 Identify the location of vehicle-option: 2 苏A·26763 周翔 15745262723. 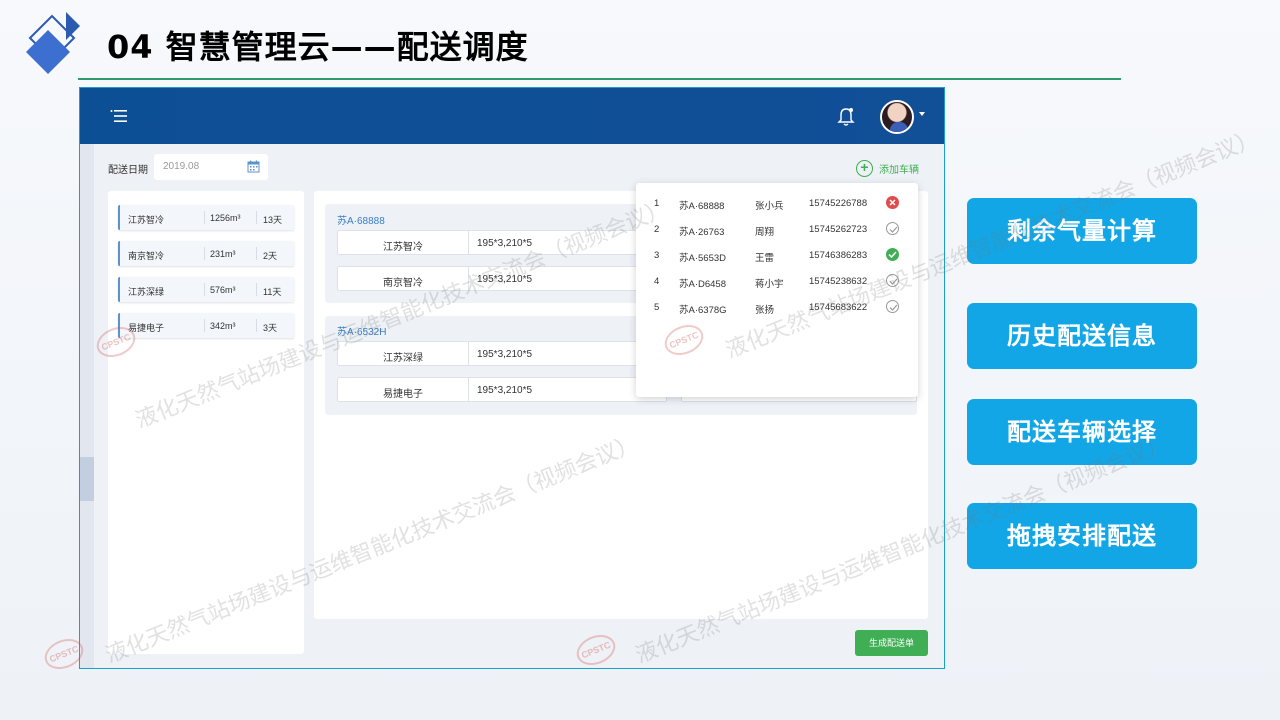
(777, 229).